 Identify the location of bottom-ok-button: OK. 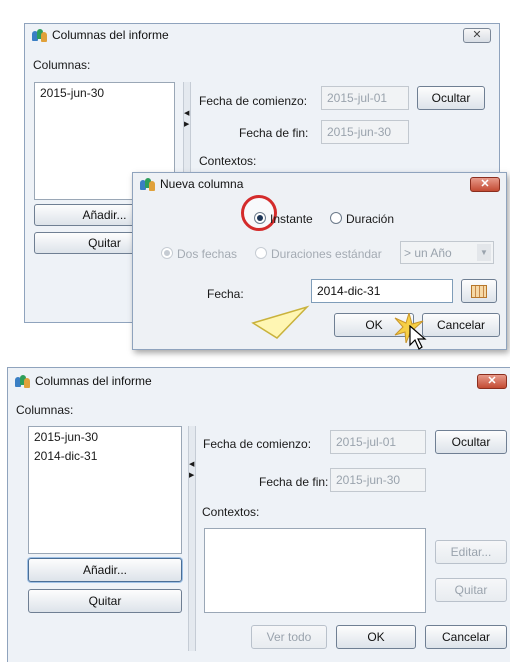
(376, 637).